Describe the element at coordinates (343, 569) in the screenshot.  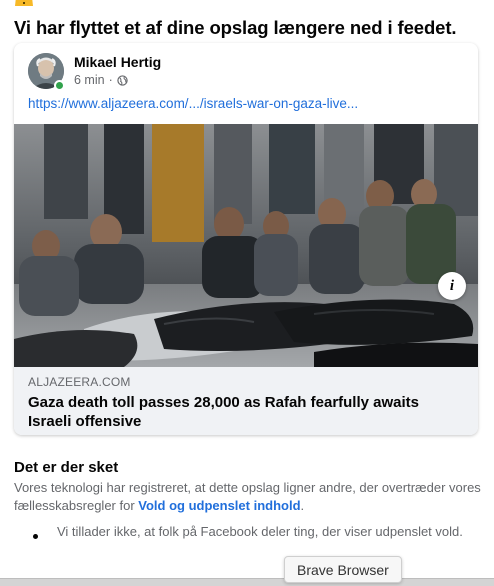
I see `browser-tooltip: Brave Browser` at that location.